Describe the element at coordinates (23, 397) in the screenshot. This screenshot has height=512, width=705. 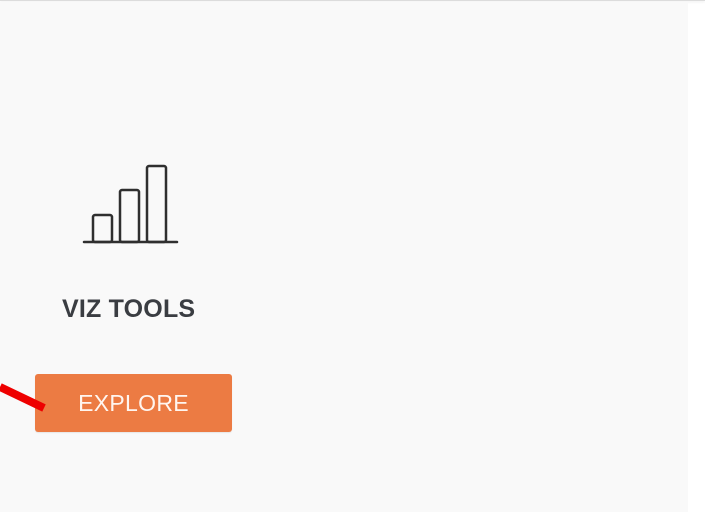
I see `annotation-arrow` at that location.